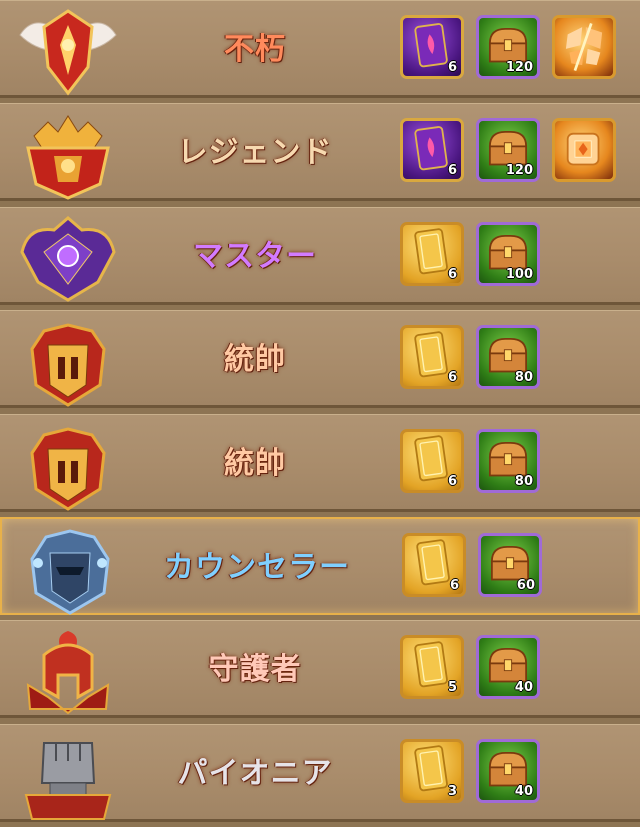 The height and width of the screenshot is (827, 640). Describe the element at coordinates (508, 254) in the screenshot. I see `reward-item: 100` at that location.